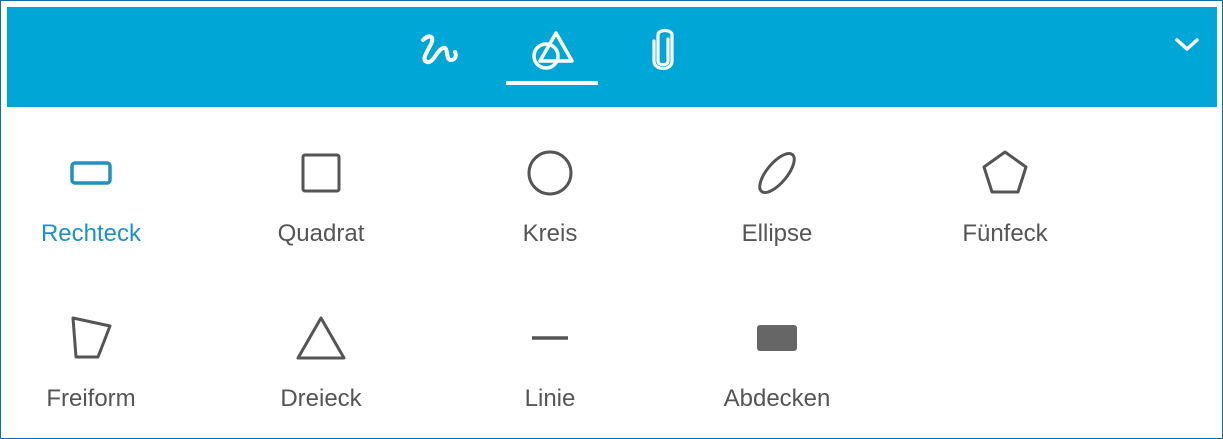 The width and height of the screenshot is (1223, 439). What do you see at coordinates (321, 173) in the screenshot?
I see `square-icon` at bounding box center [321, 173].